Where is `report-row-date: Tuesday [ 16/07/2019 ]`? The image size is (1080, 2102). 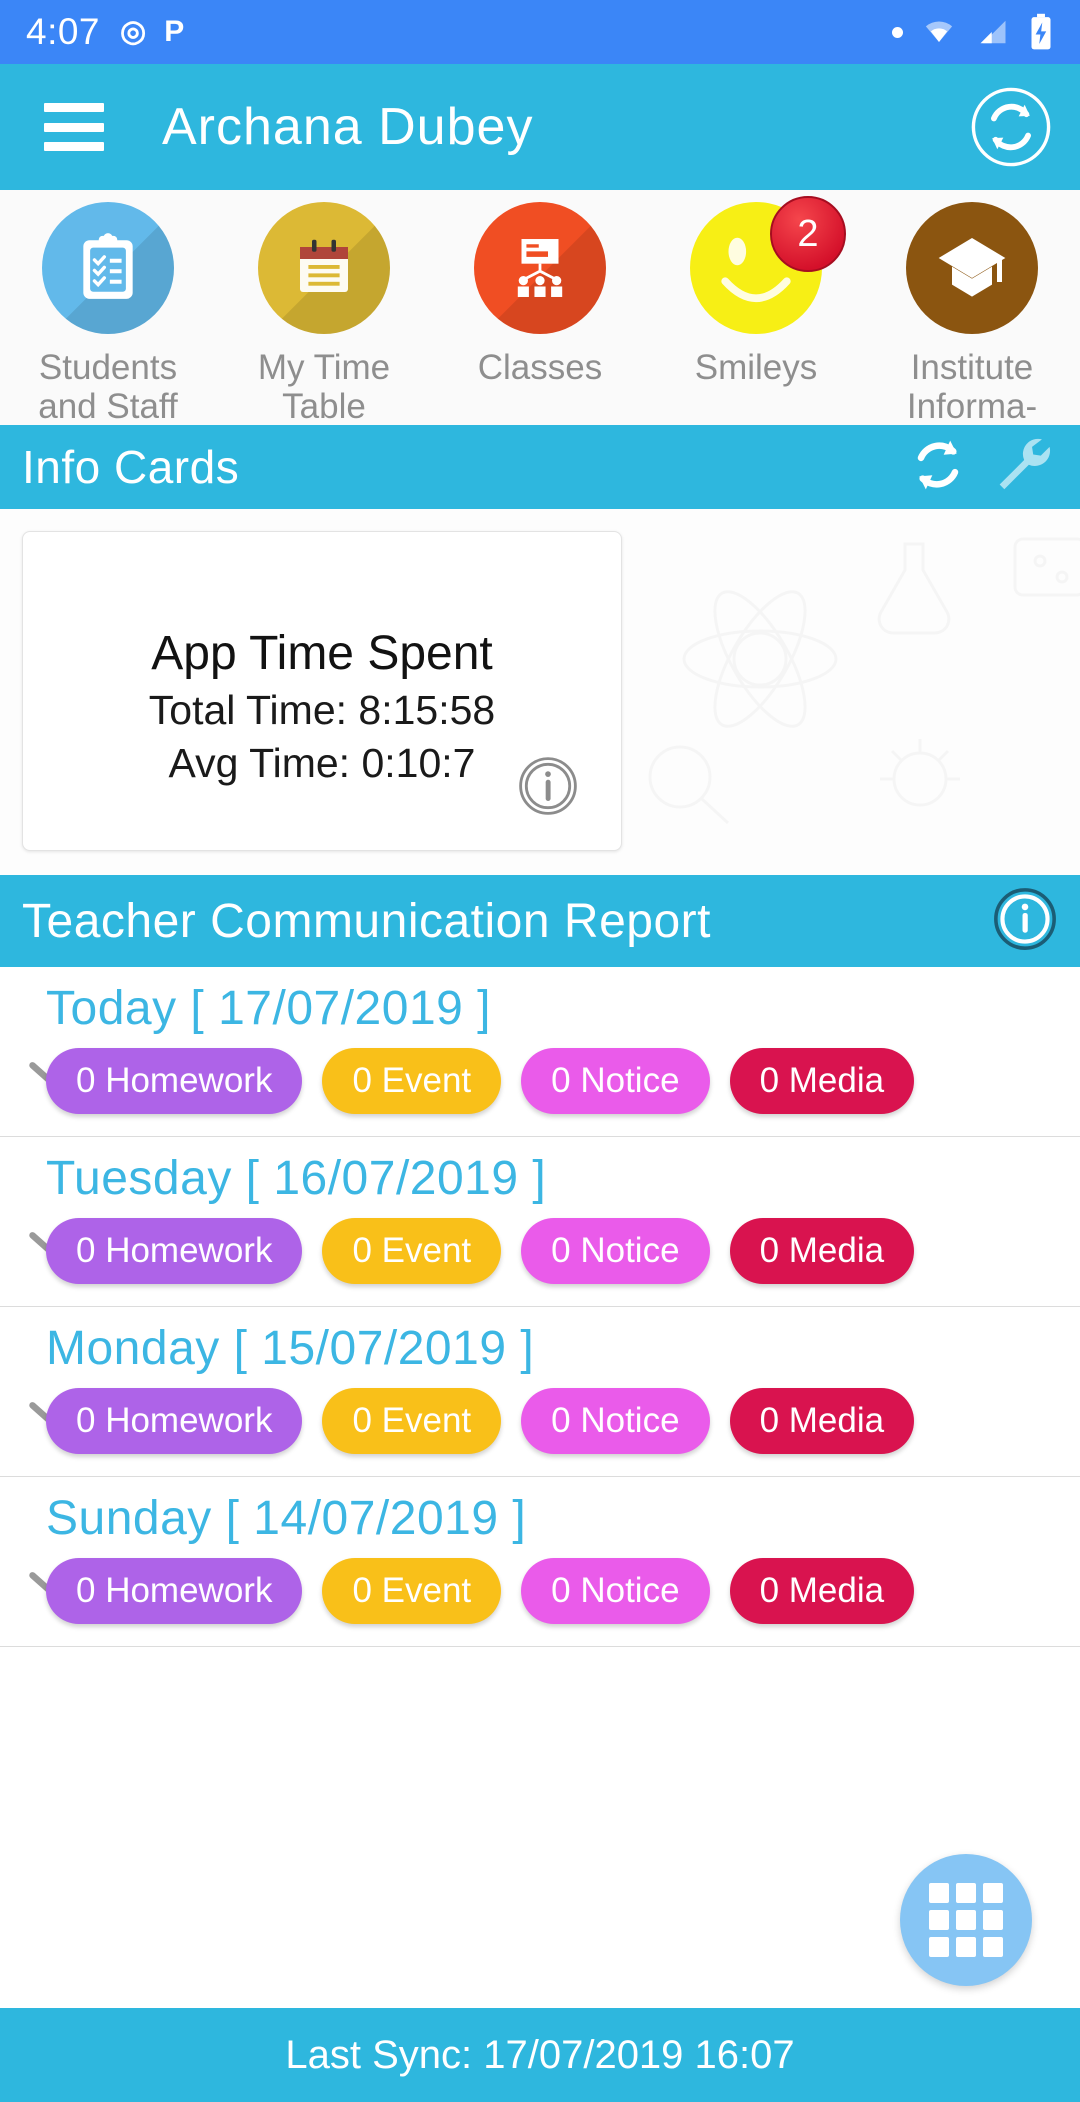 report-row-date: Tuesday [ 16/07/2019 ] is located at coordinates (296, 1178).